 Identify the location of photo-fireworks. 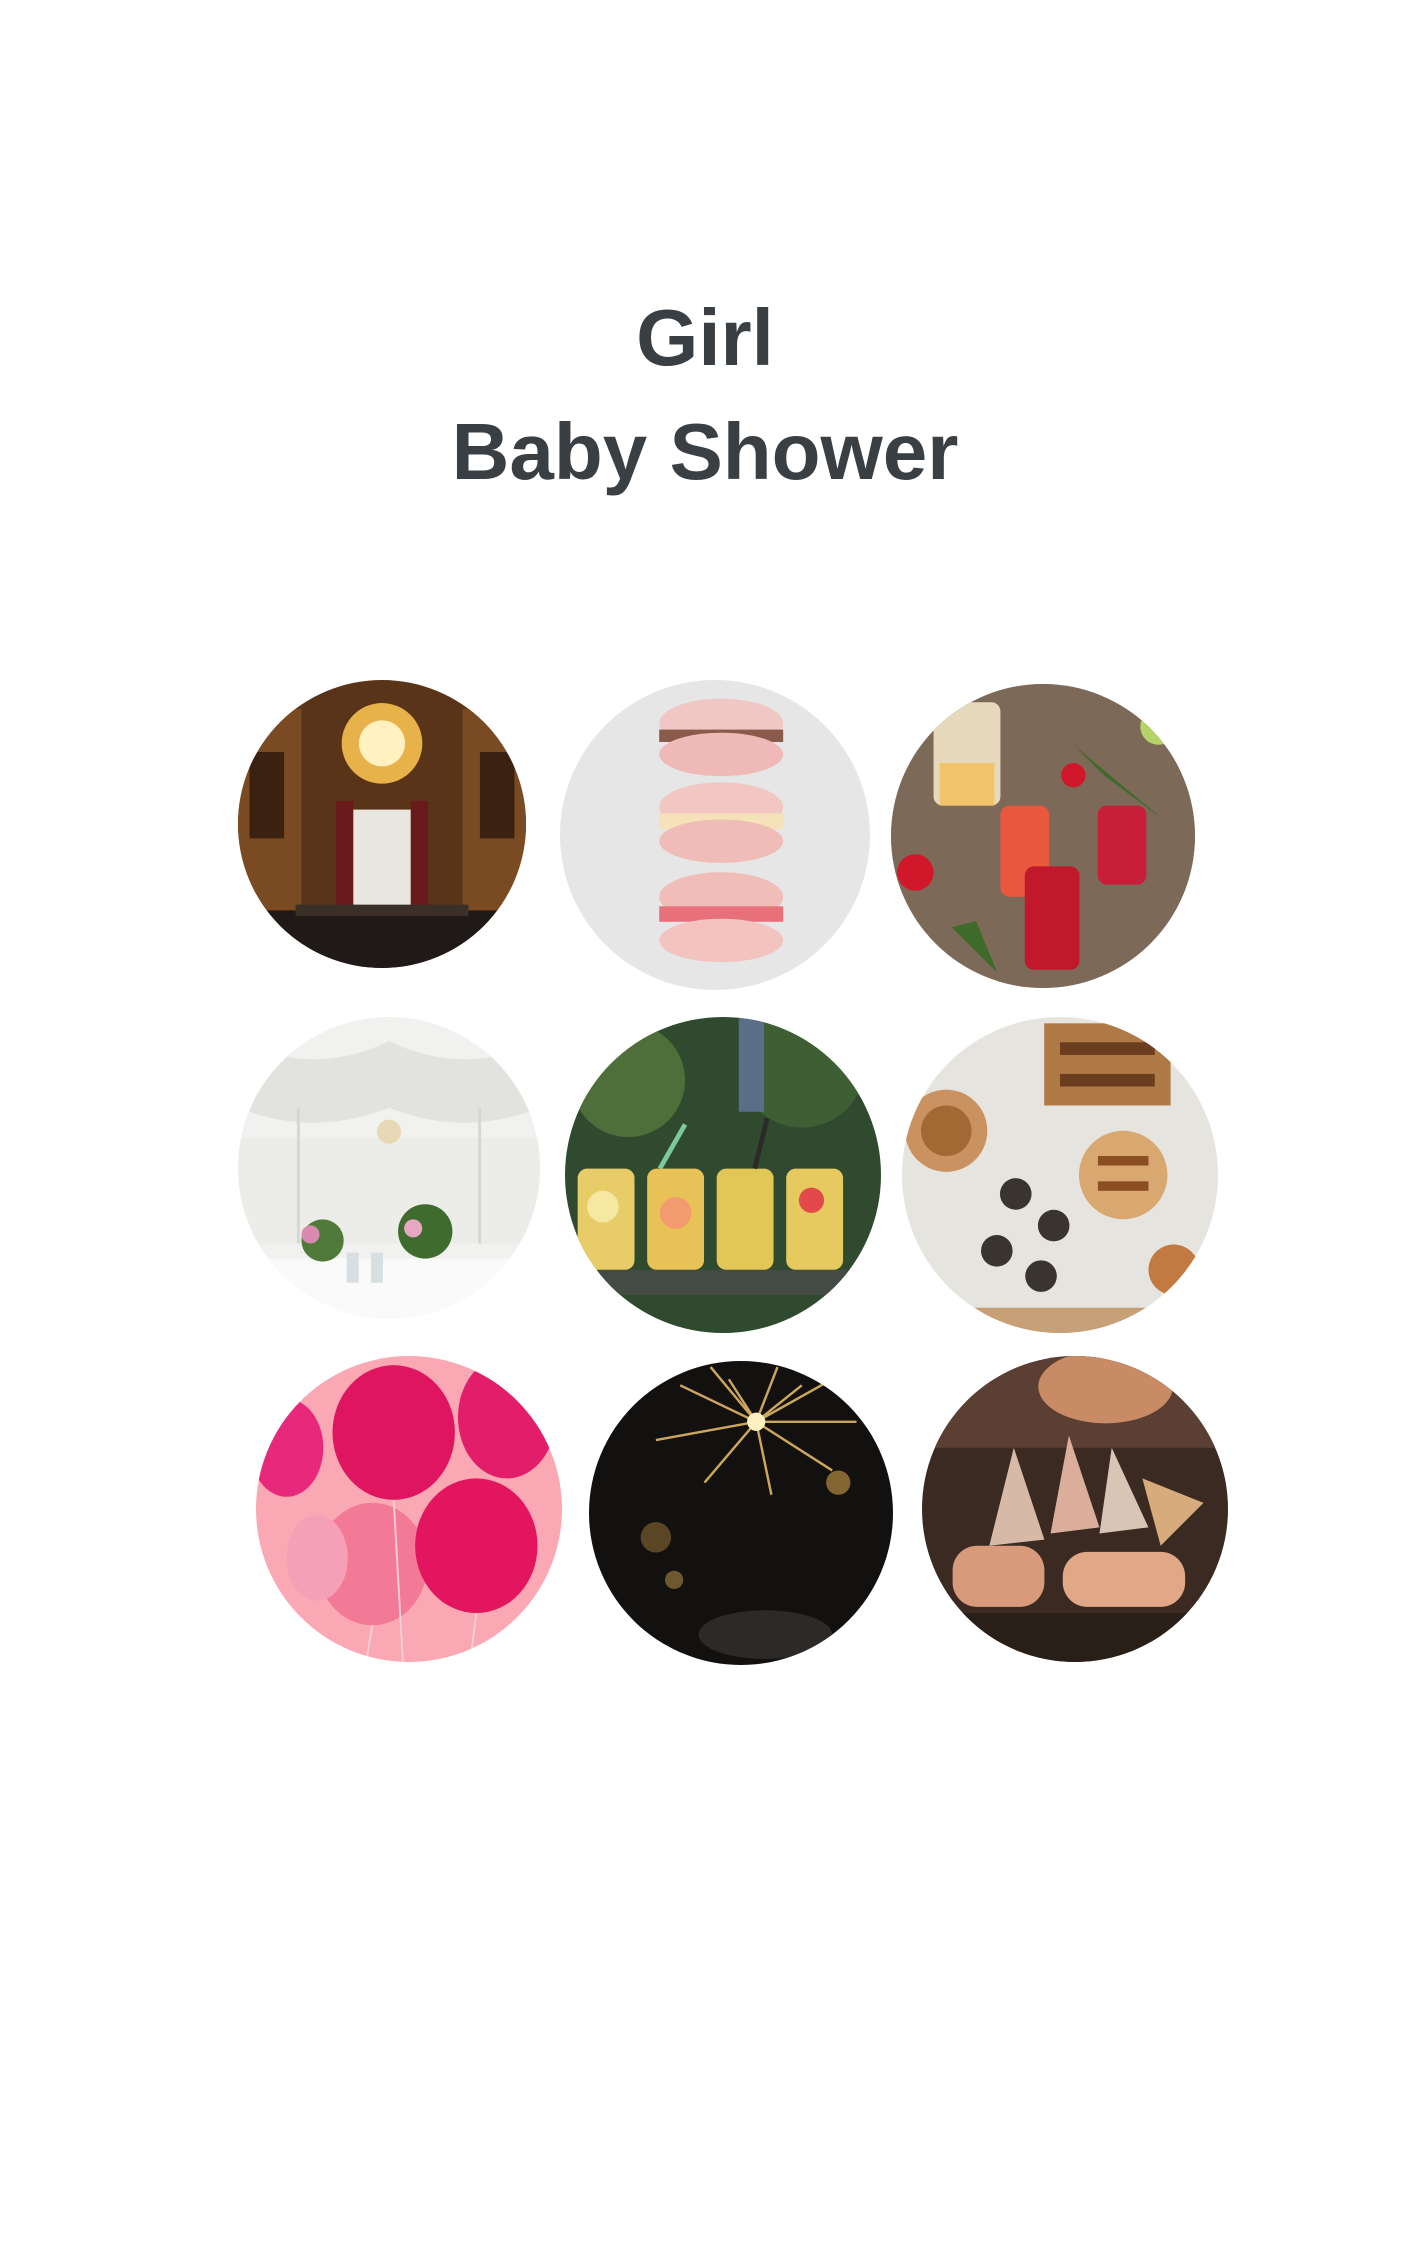
(741, 1513).